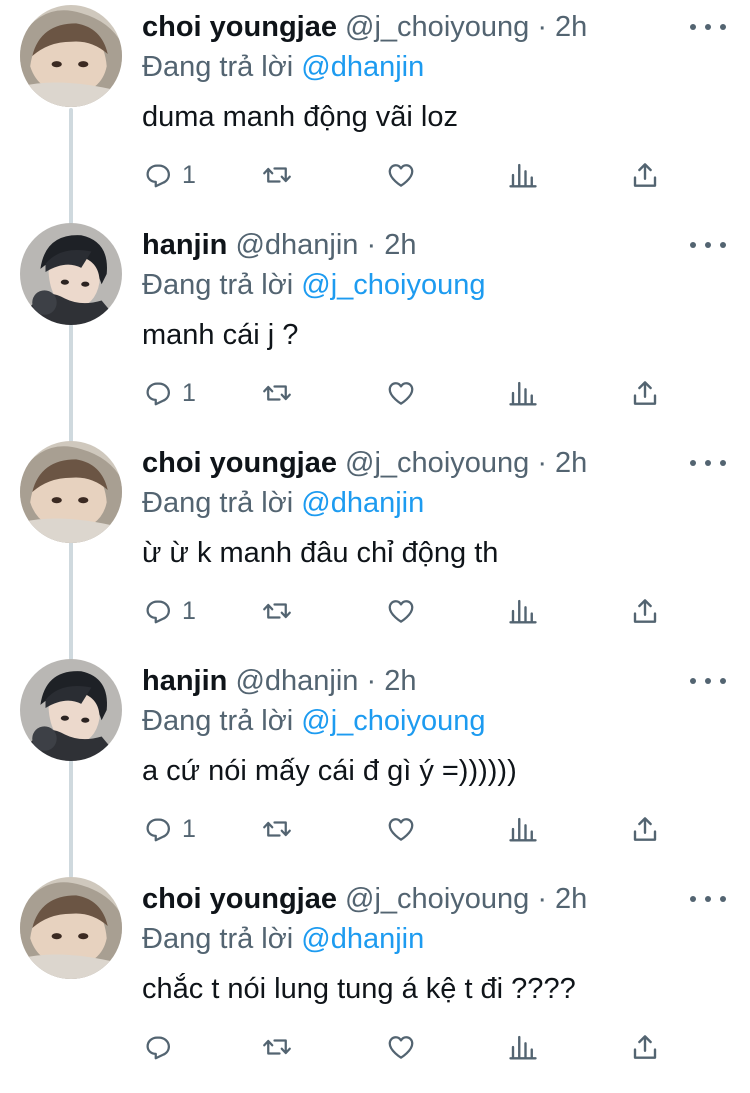  I want to click on reply-button, so click(162, 1047).